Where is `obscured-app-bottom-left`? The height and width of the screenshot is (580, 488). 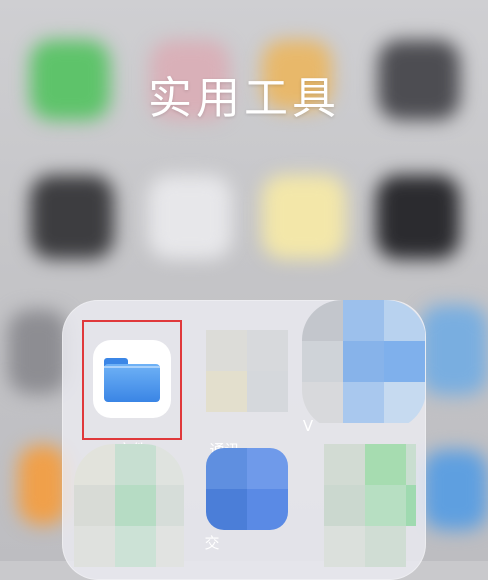 obscured-app-bottom-left is located at coordinates (129, 510).